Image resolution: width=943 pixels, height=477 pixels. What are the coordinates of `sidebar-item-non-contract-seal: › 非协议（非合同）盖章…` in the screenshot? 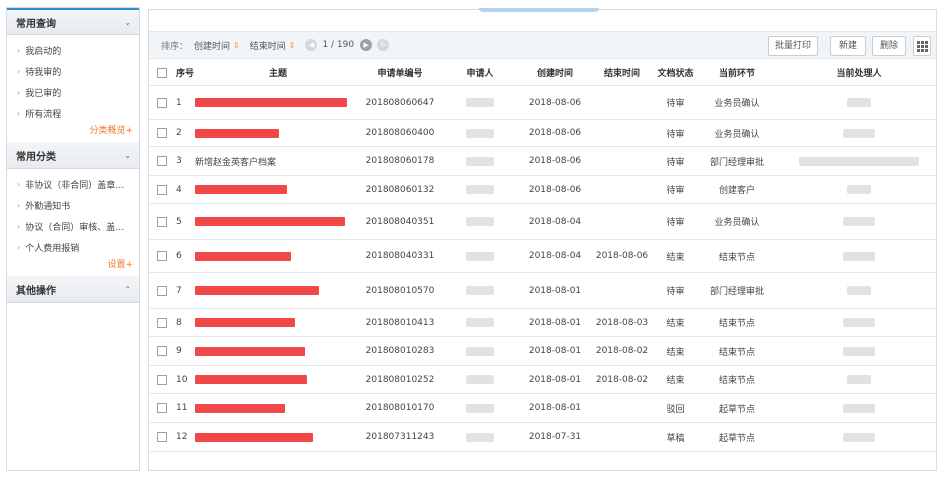 It's located at (73, 184).